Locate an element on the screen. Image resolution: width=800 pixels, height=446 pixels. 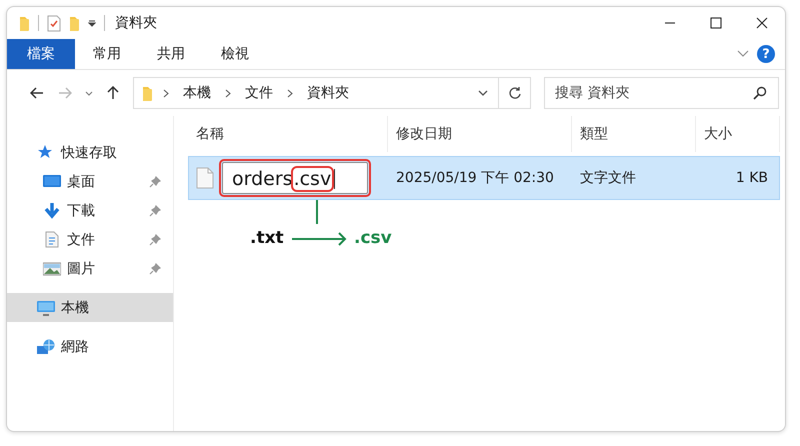
ribbon-tab: 常用 is located at coordinates (107, 54).